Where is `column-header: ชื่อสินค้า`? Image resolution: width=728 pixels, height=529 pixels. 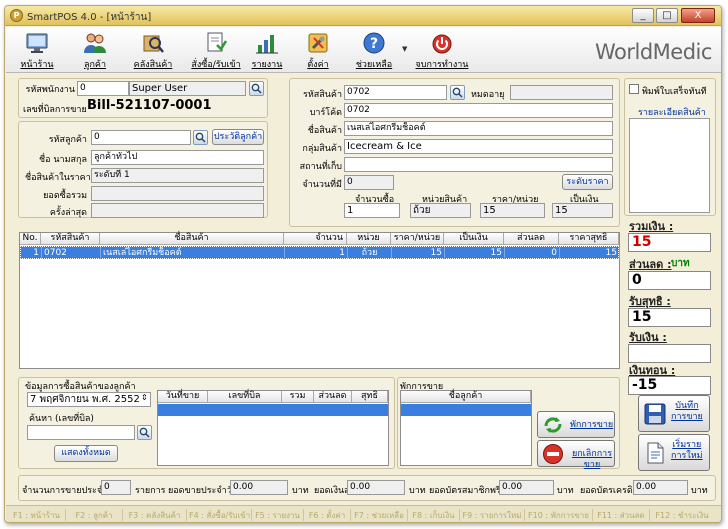 column-header: ชื่อสินค้า is located at coordinates (192, 239).